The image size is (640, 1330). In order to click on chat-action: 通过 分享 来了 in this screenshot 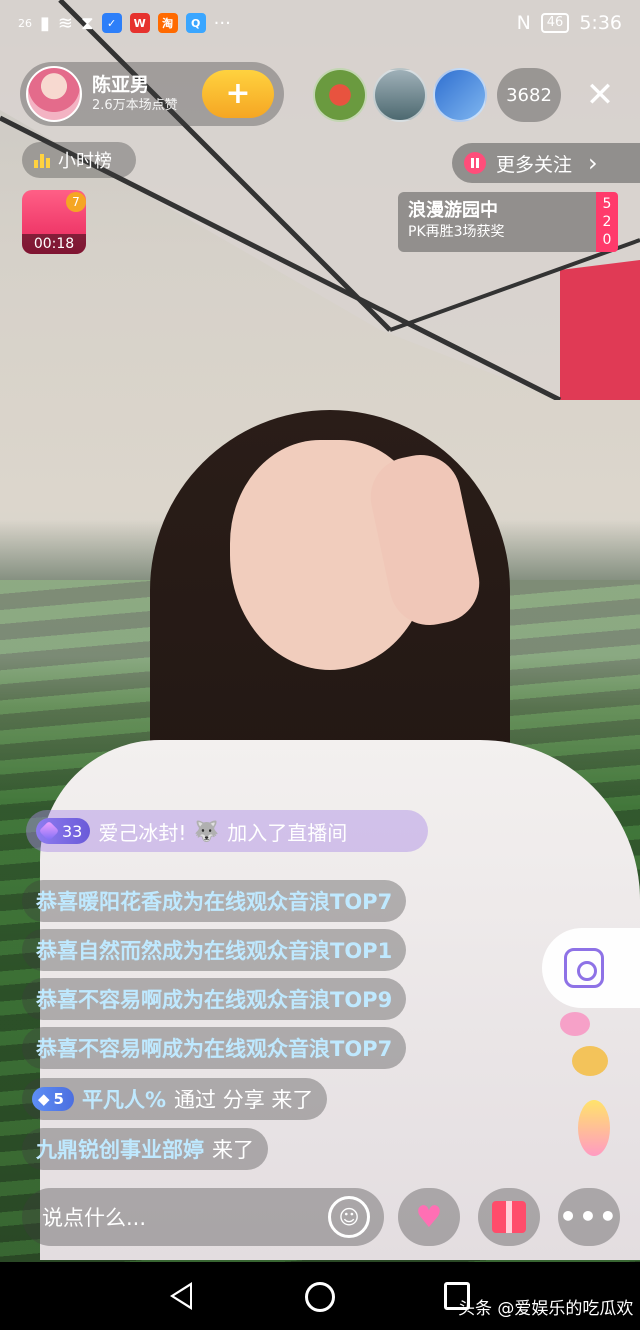, I will do `click(244, 1100)`.